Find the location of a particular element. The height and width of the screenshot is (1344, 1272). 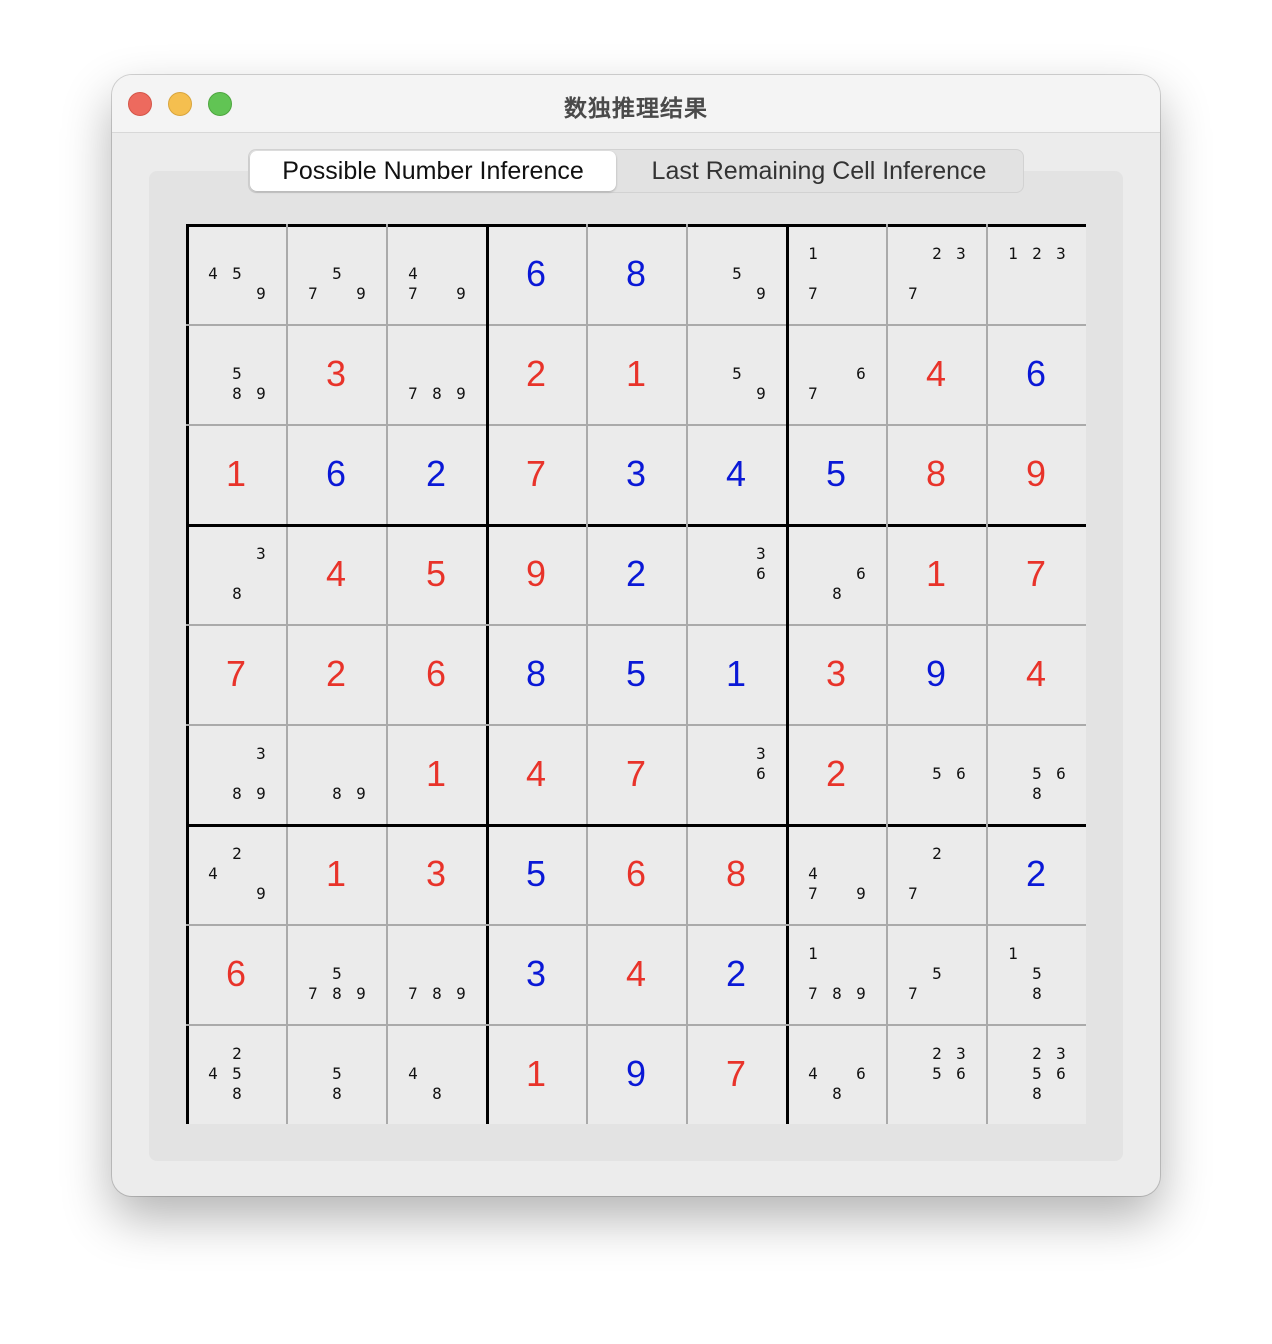

sudoku-cell: 568 is located at coordinates (1036, 774).